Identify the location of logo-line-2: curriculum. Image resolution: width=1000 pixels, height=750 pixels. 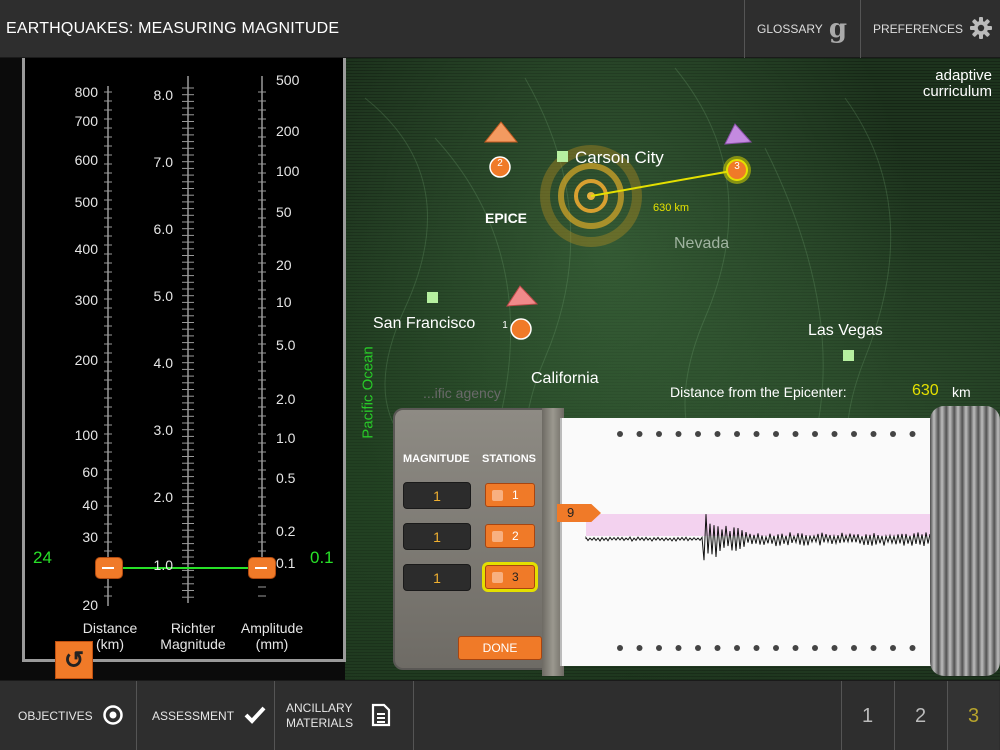
(957, 91).